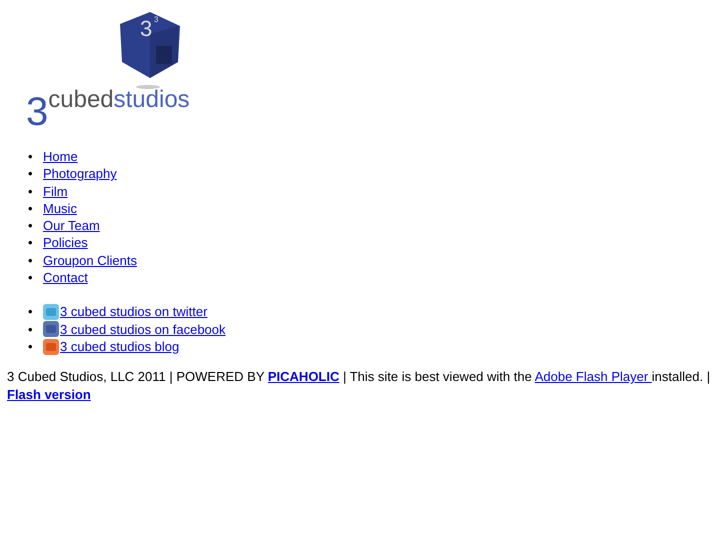 This screenshot has width=727, height=545. What do you see at coordinates (81, 100) in the screenshot?
I see `logo-word: cubed` at bounding box center [81, 100].